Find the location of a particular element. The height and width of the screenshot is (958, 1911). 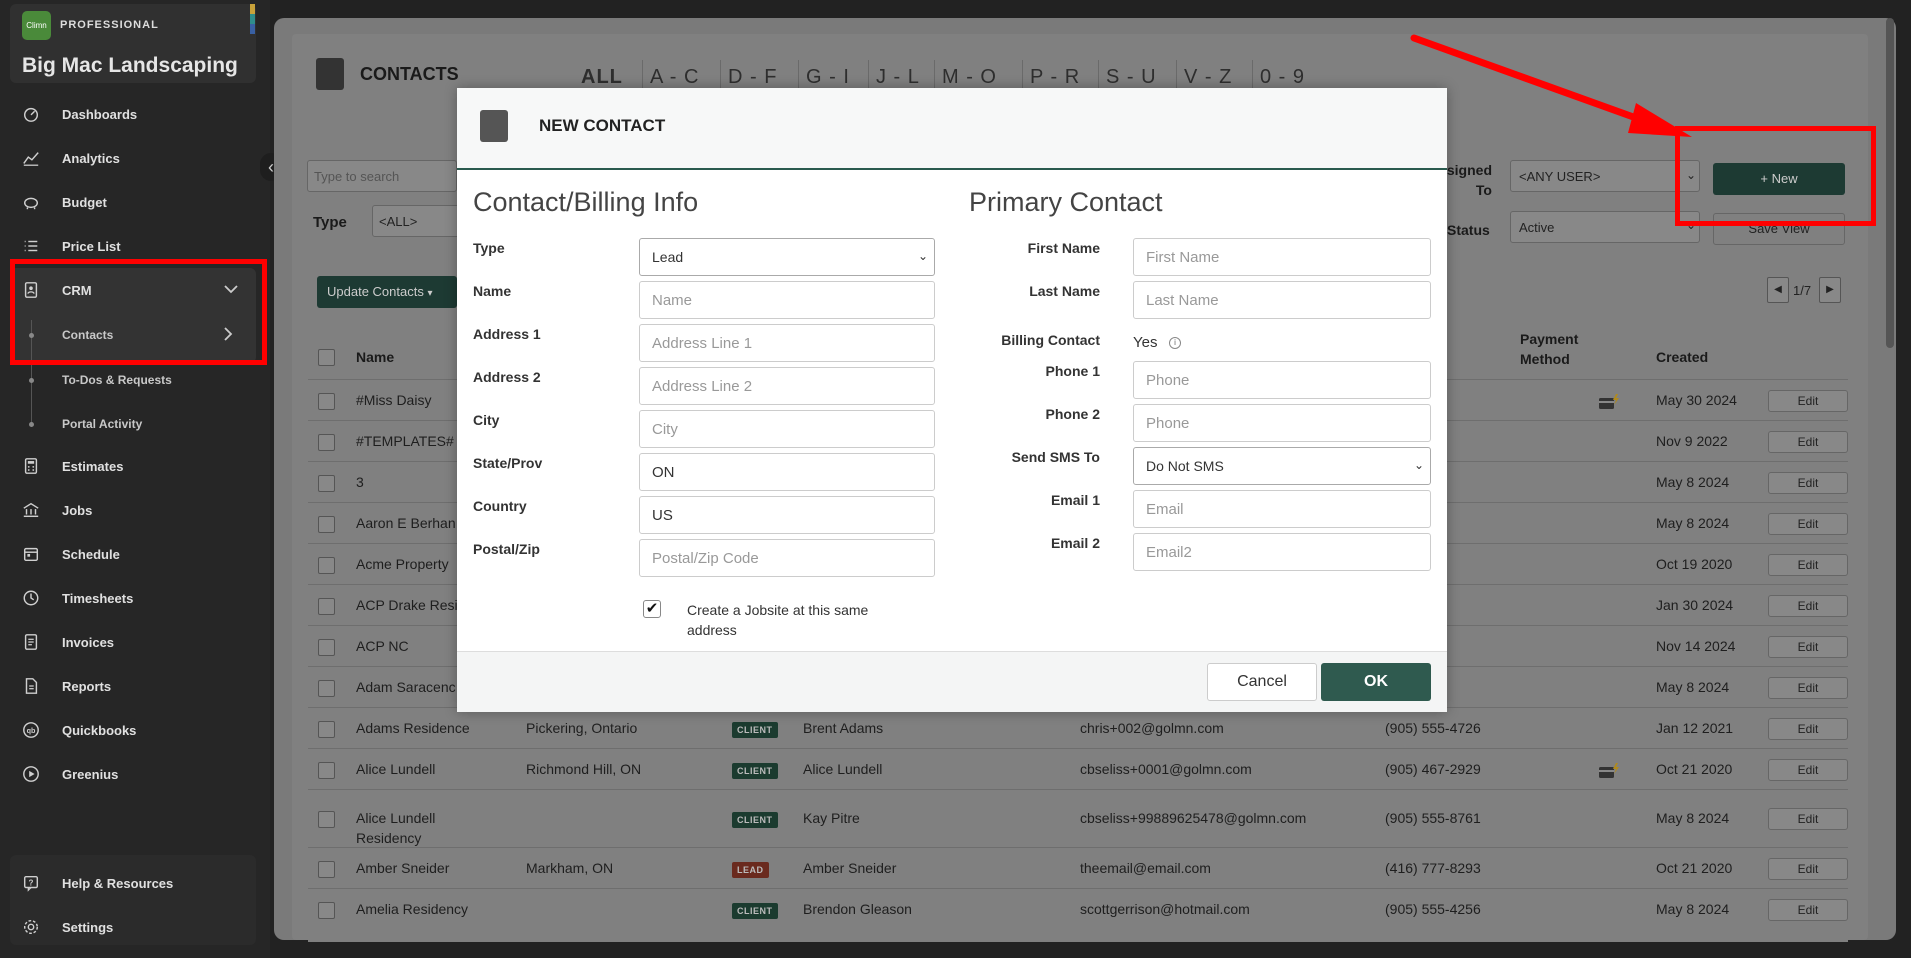

column-header-name: Name is located at coordinates (375, 357).